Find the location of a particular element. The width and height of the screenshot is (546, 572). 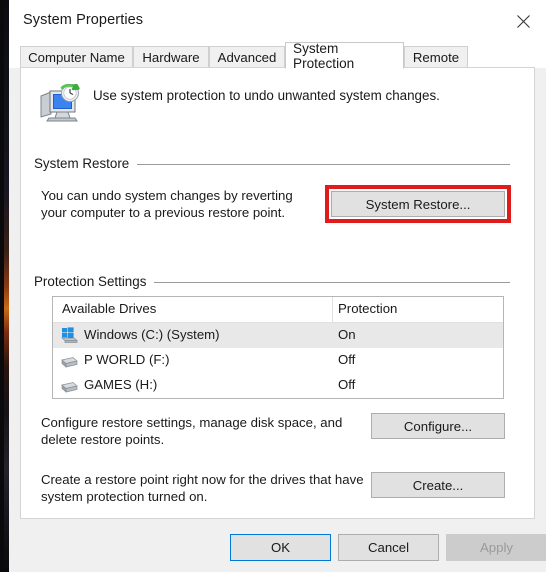

tab-advanced: Advanced is located at coordinates (247, 57).